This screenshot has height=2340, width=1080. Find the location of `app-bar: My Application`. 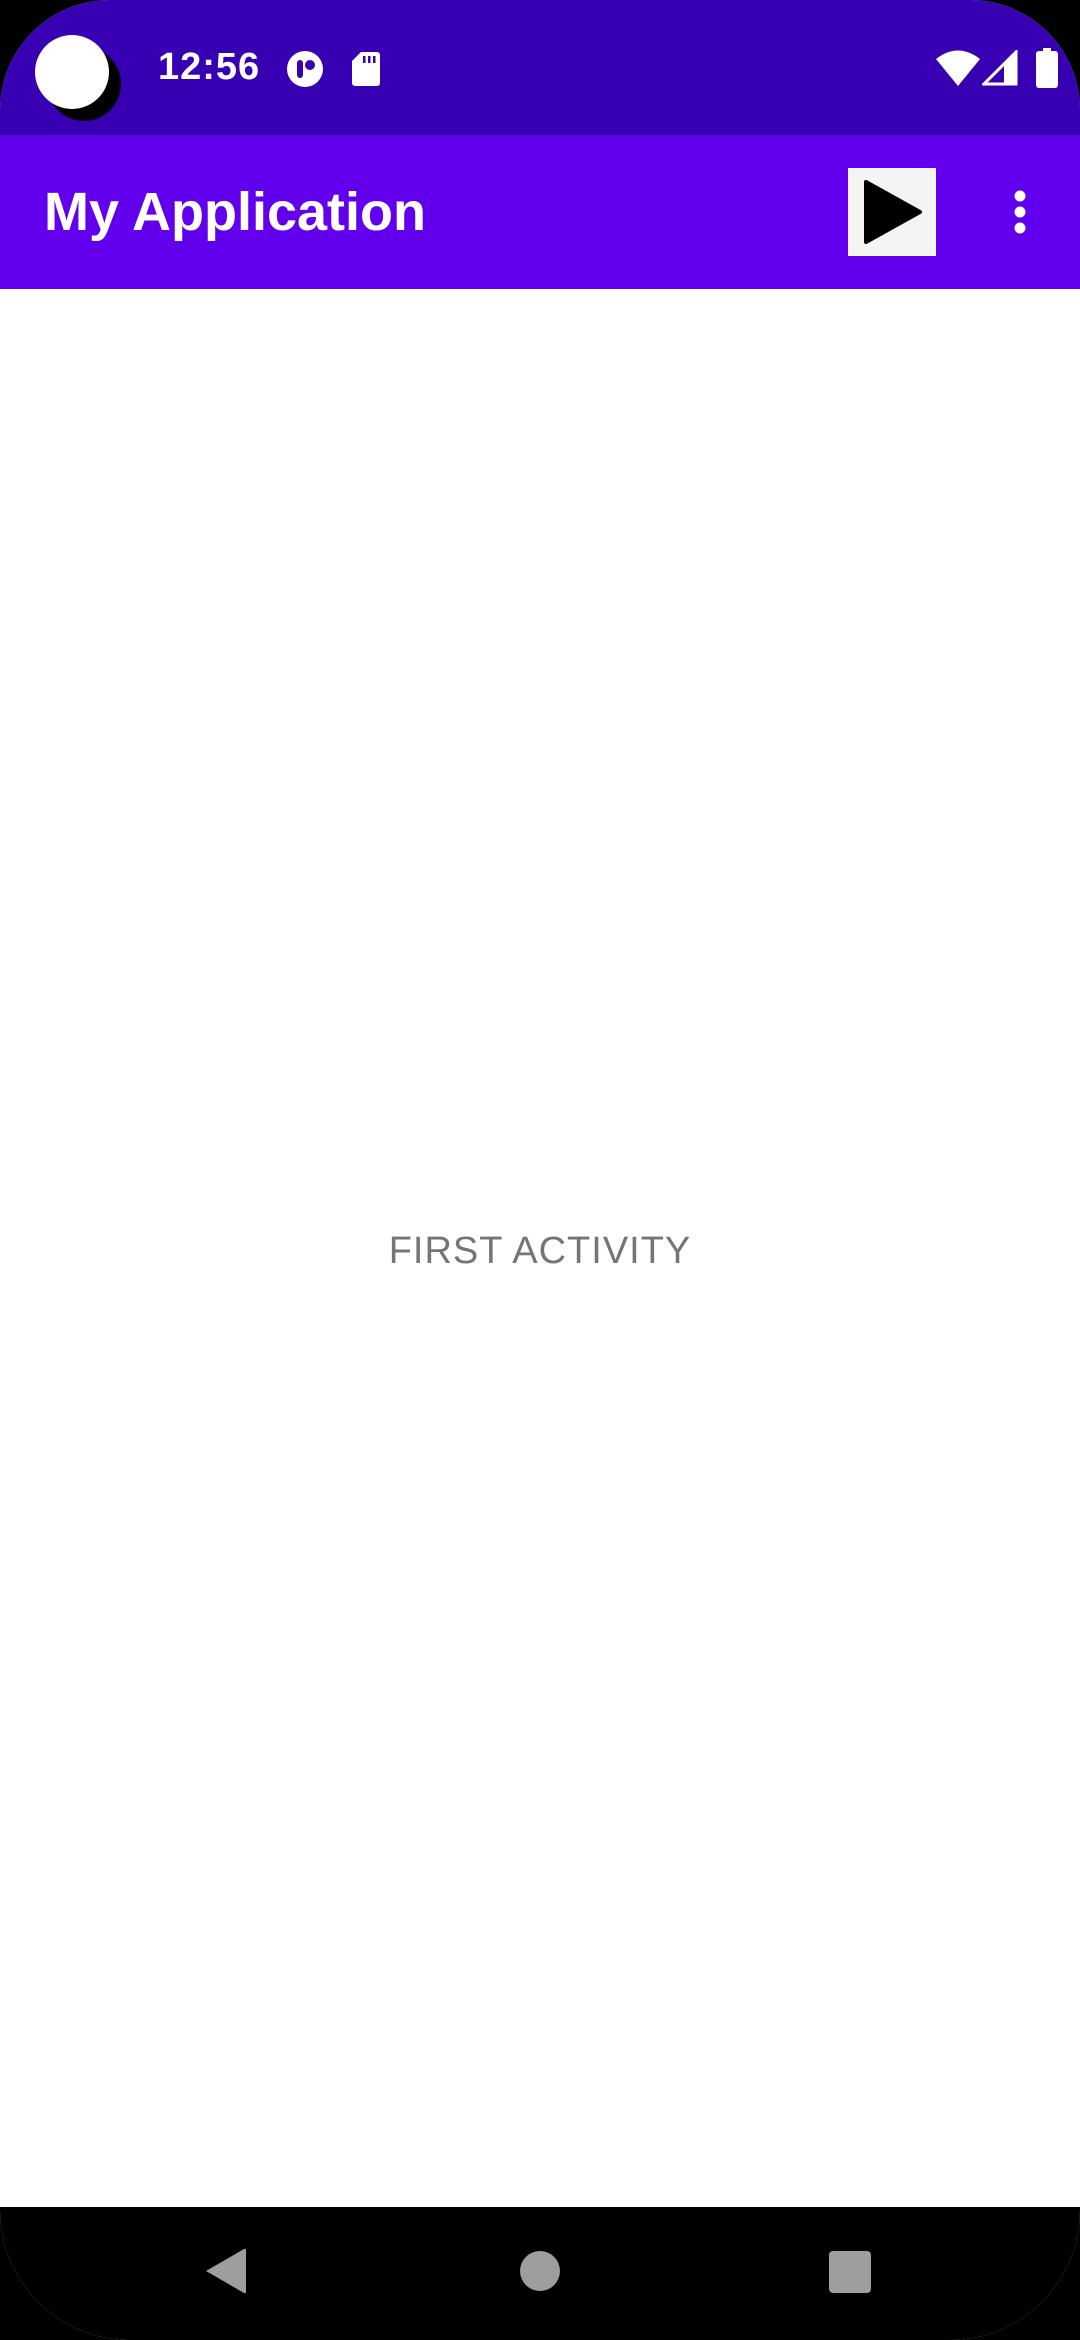

app-bar: My Application is located at coordinates (540, 212).